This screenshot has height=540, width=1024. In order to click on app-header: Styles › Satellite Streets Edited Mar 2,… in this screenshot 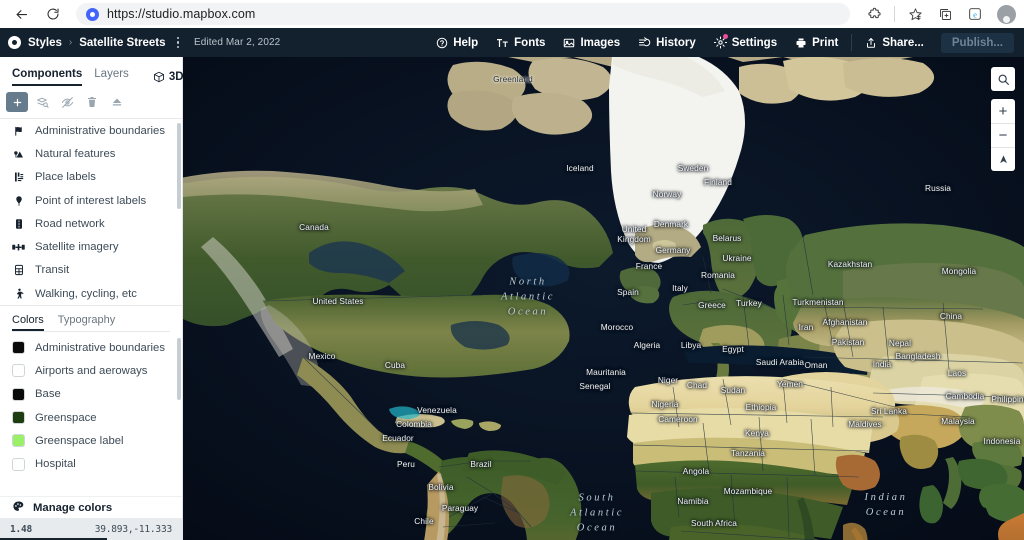, I will do `click(512, 42)`.